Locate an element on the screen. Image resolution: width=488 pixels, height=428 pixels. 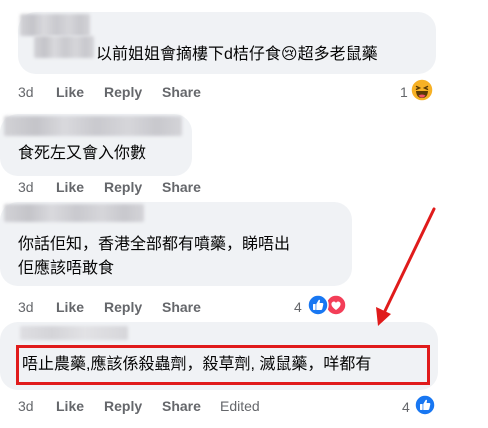
comment-actions-1: 3d Like Reply Share is located at coordinates (168, 92).